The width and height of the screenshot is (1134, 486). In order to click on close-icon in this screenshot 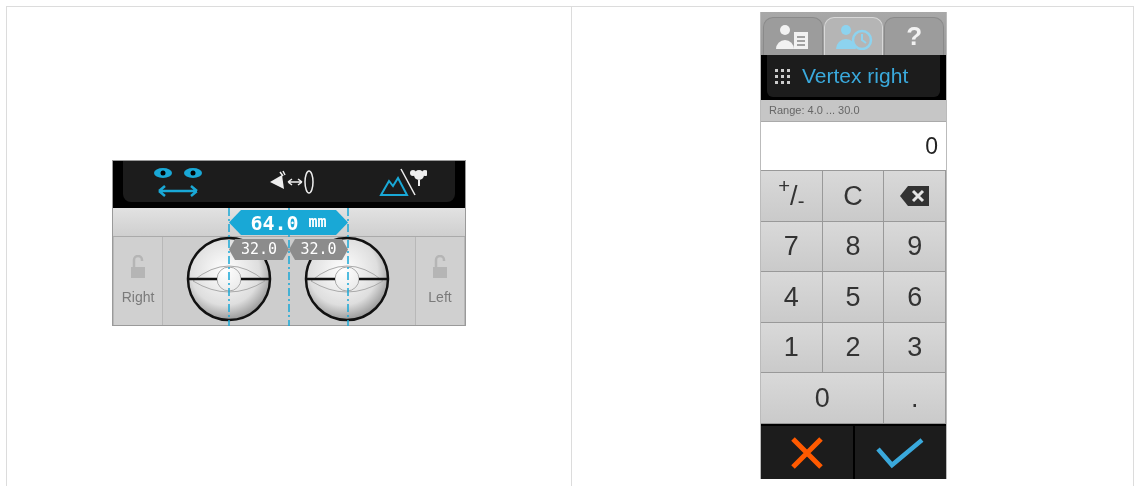, I will do `click(806, 452)`.